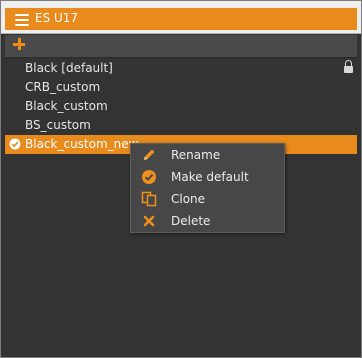 The height and width of the screenshot is (358, 362). I want to click on preset-label: CRB_custom, so click(63, 87).